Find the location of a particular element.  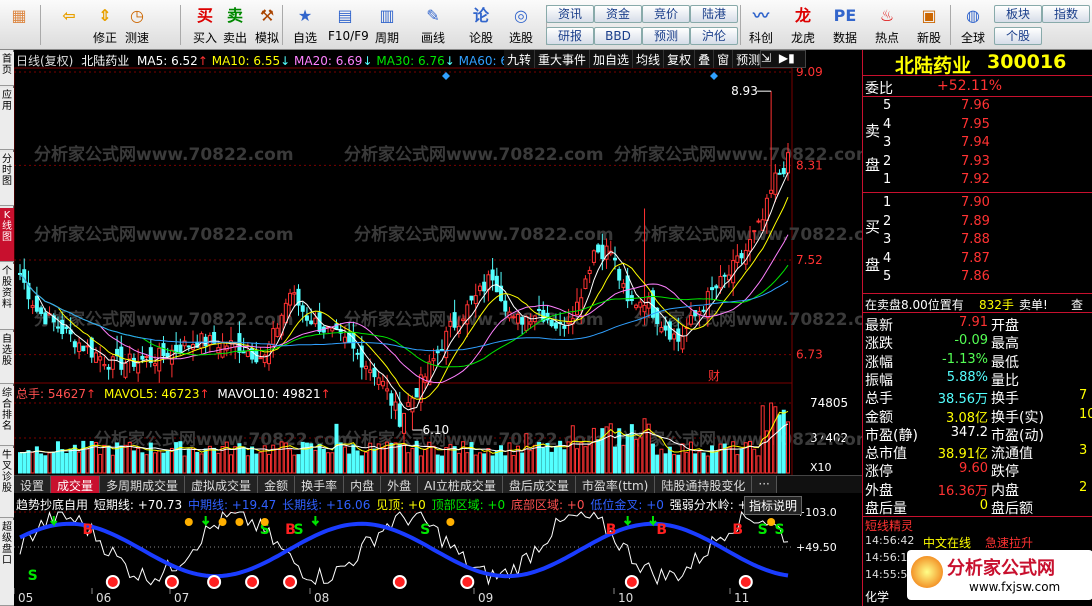

stat-label: 市盈(静) is located at coordinates (891, 435).